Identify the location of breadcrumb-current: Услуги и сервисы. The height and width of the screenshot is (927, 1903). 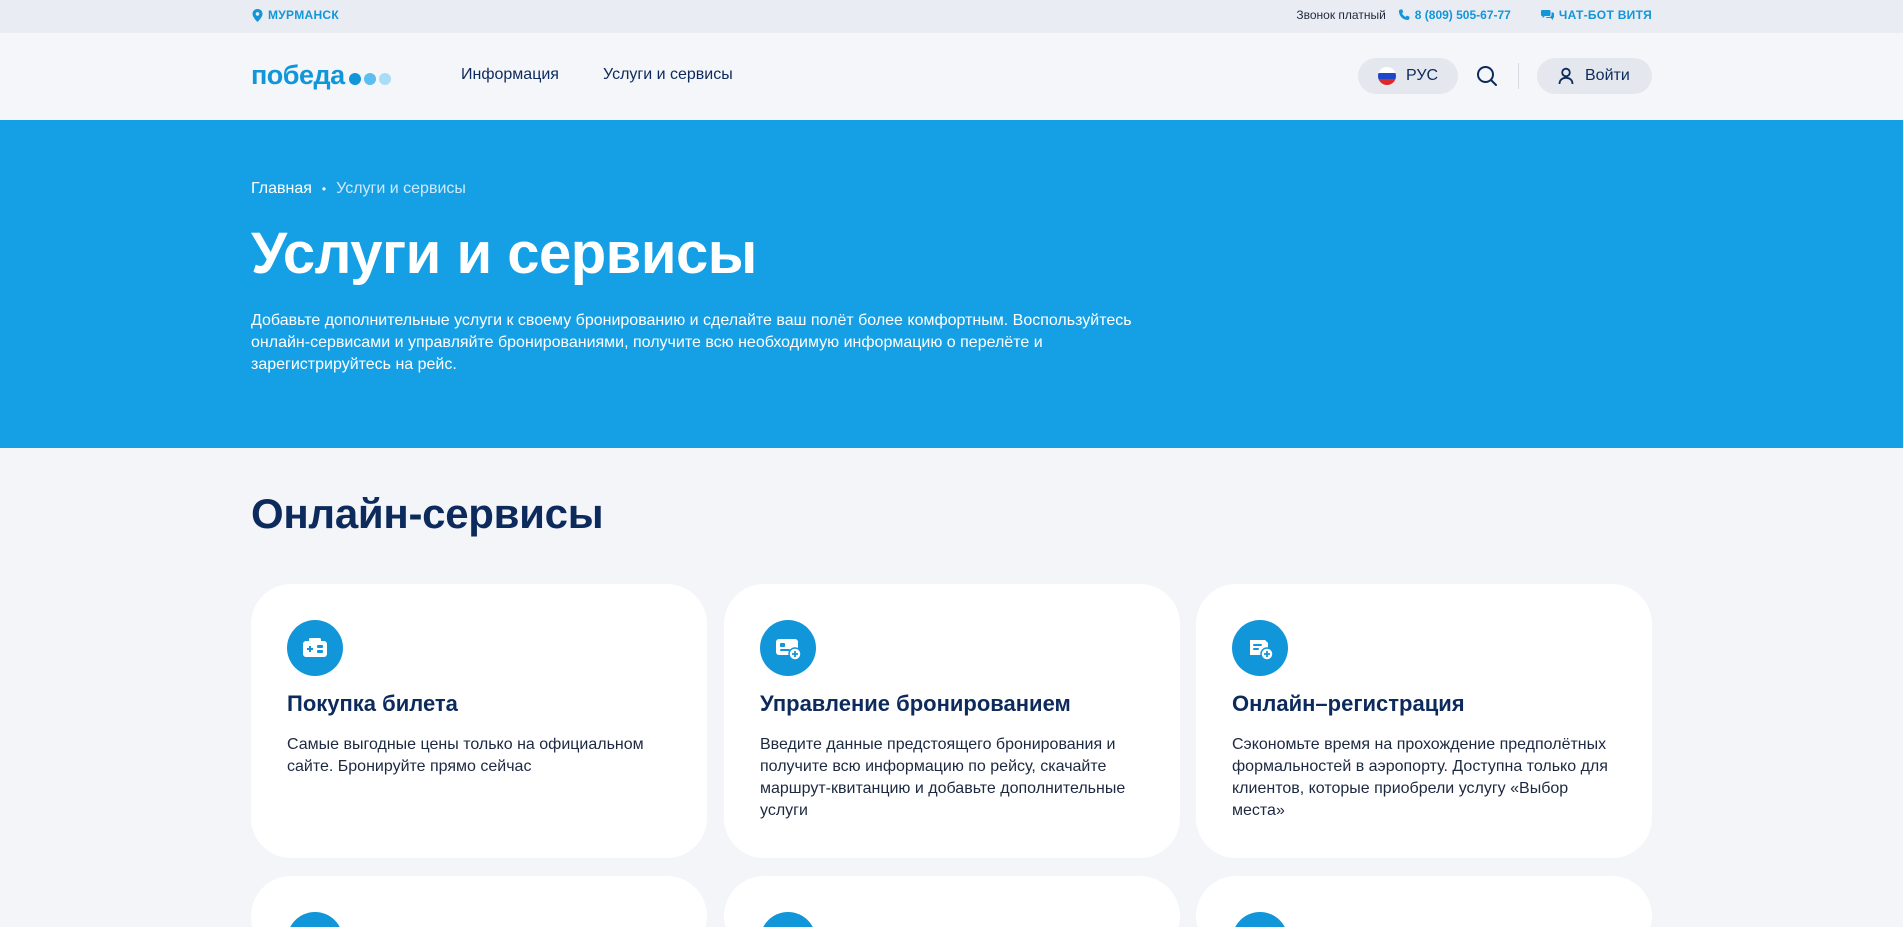
(401, 188).